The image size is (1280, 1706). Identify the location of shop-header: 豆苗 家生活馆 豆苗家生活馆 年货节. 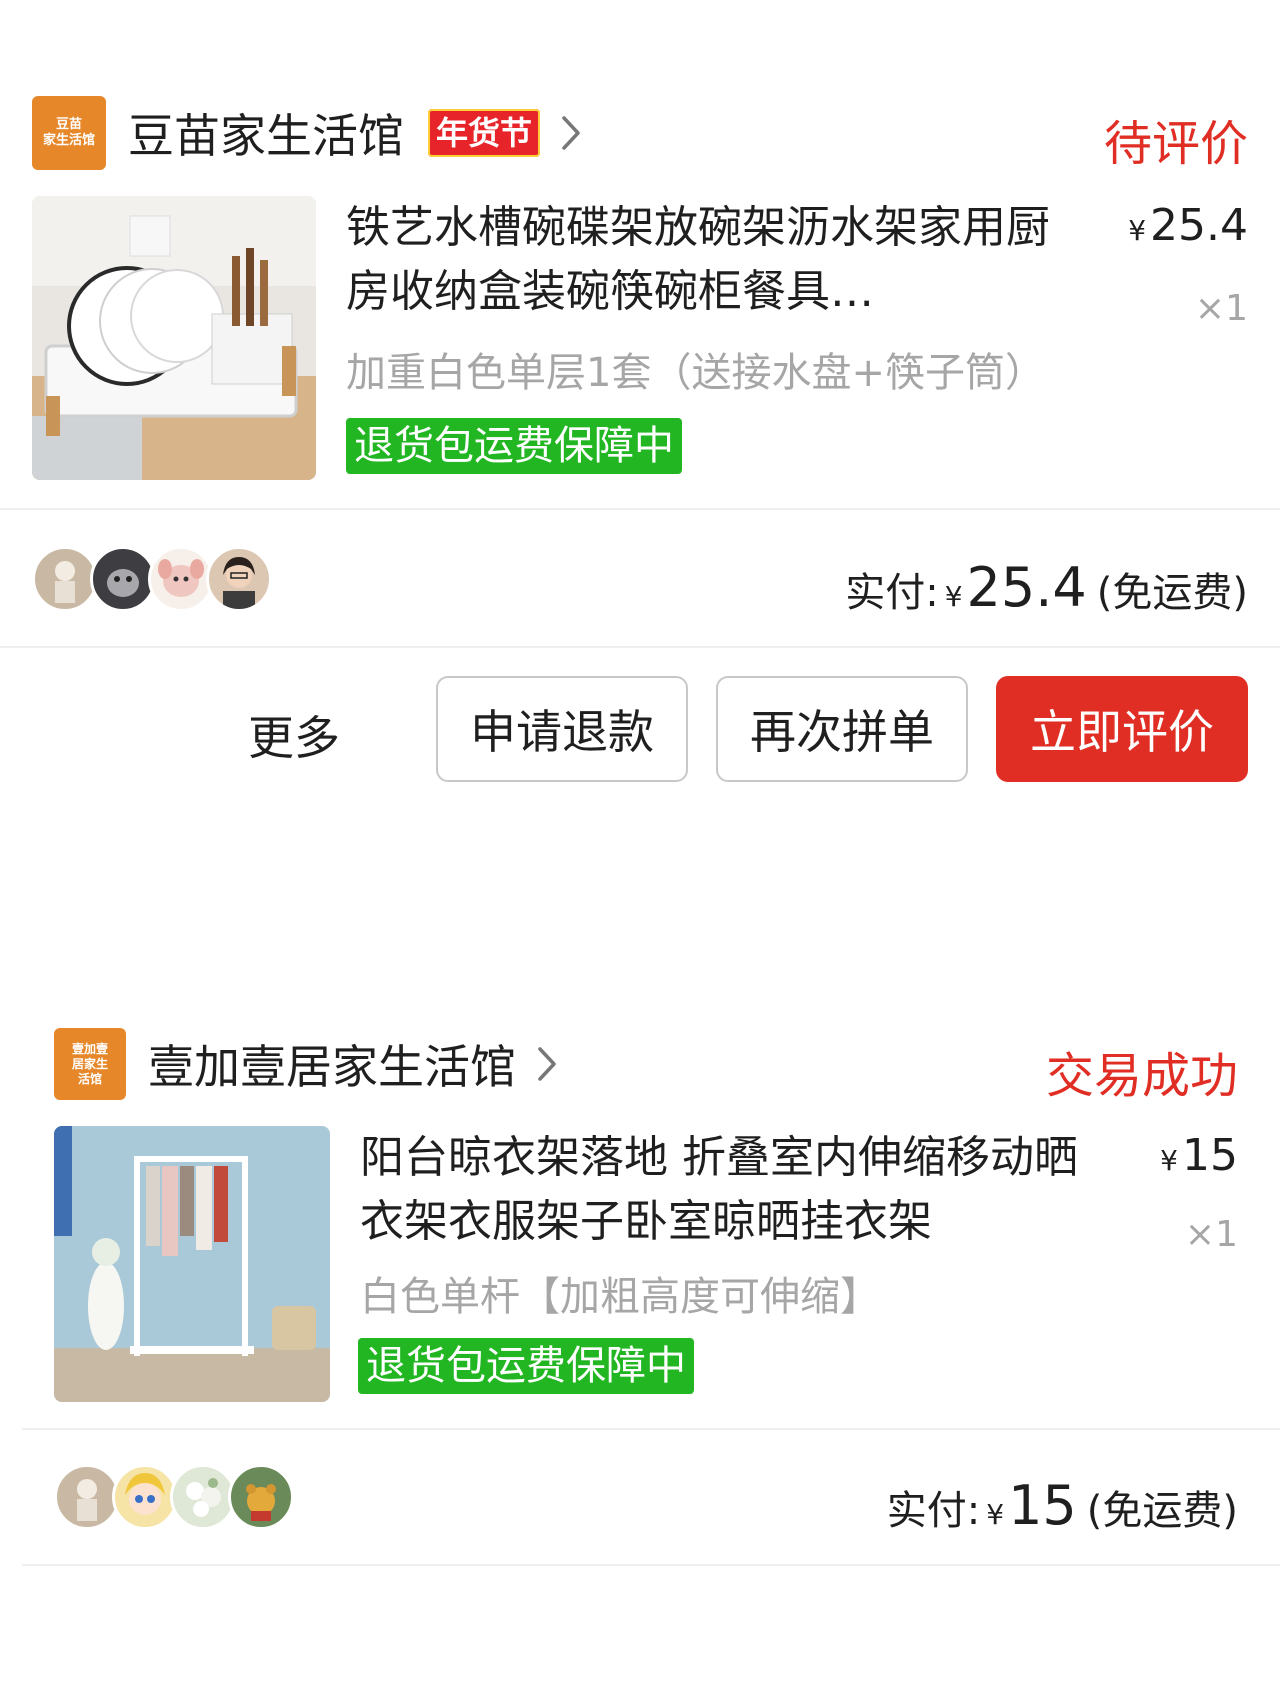
(309, 133).